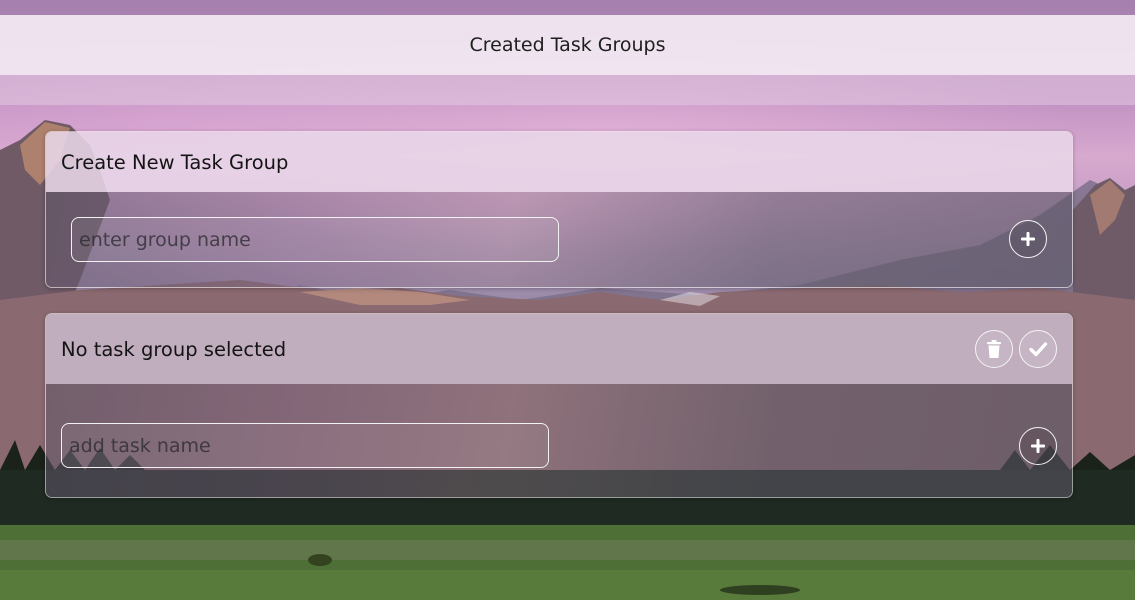 This screenshot has width=1135, height=600. What do you see at coordinates (315, 239) in the screenshot?
I see `group-name-input` at bounding box center [315, 239].